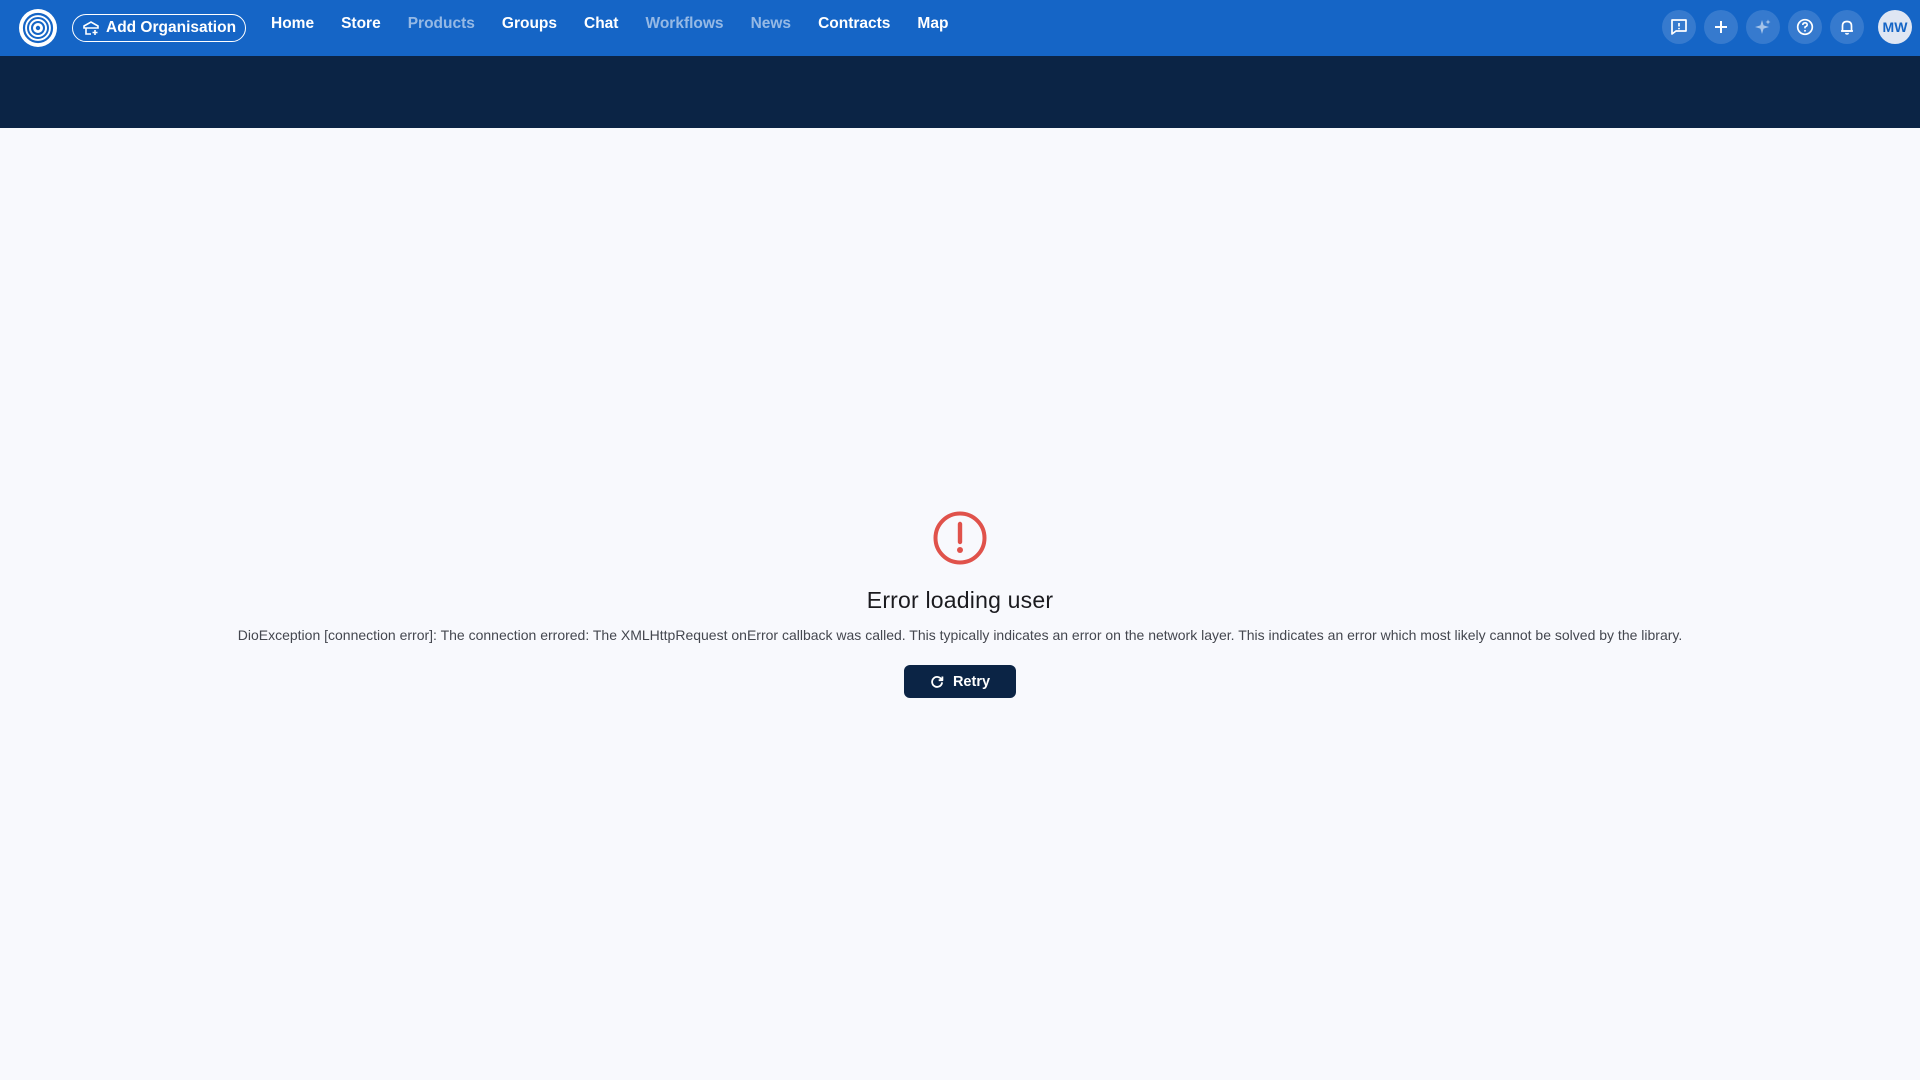 Image resolution: width=1920 pixels, height=1080 pixels. I want to click on refresh-icon, so click(937, 681).